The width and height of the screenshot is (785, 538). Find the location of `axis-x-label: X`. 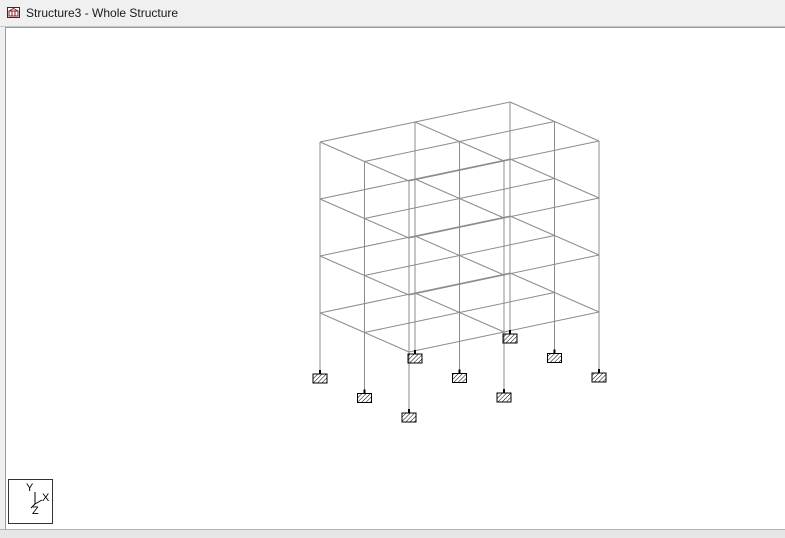

axis-x-label: X is located at coordinates (46, 498).